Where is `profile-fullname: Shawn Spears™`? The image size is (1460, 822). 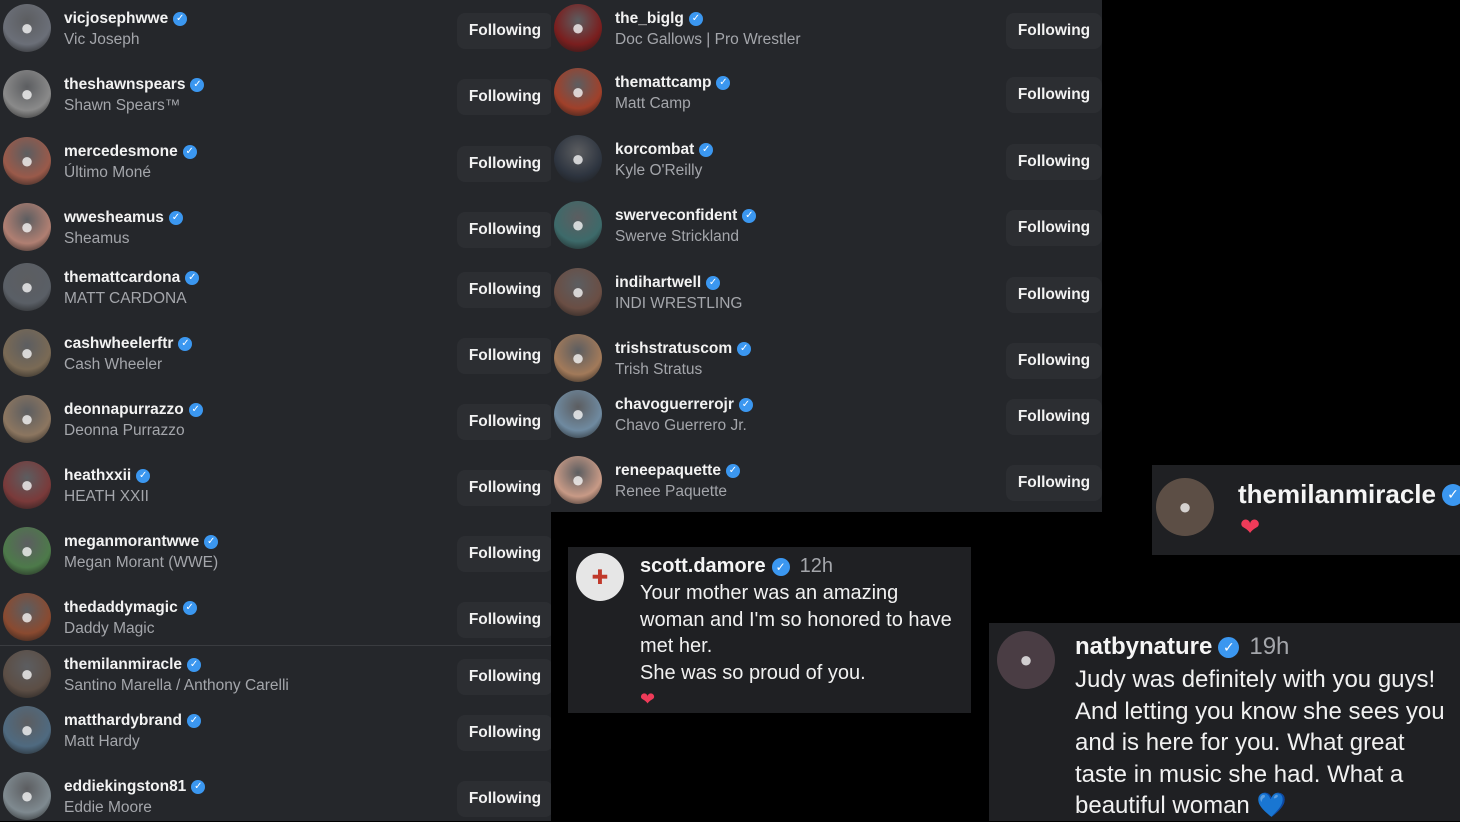
profile-fullname: Shawn Spears™ is located at coordinates (122, 105).